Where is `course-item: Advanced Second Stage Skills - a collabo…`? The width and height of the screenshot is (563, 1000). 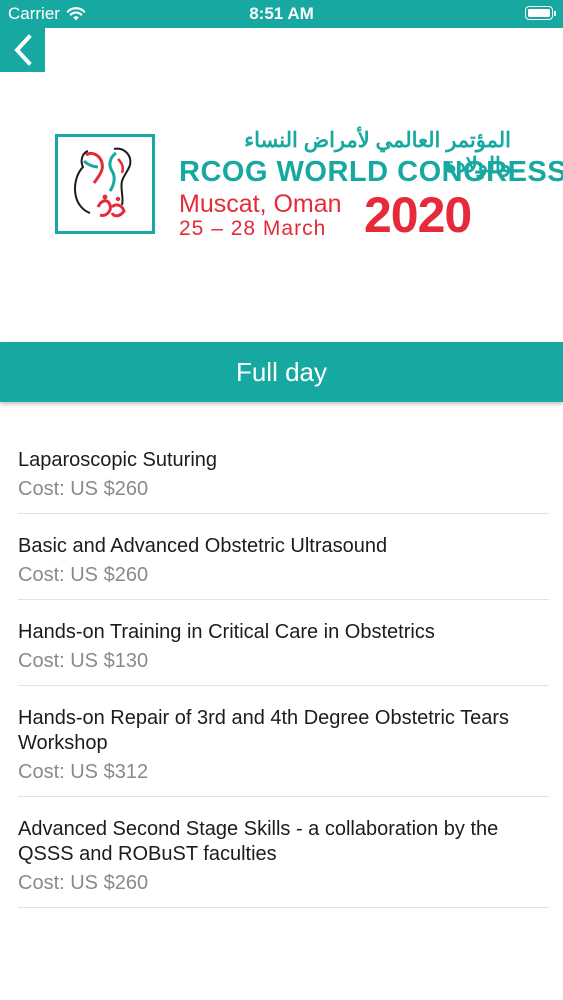
course-item: Advanced Second Stage Skills - a collabo… is located at coordinates (281, 852).